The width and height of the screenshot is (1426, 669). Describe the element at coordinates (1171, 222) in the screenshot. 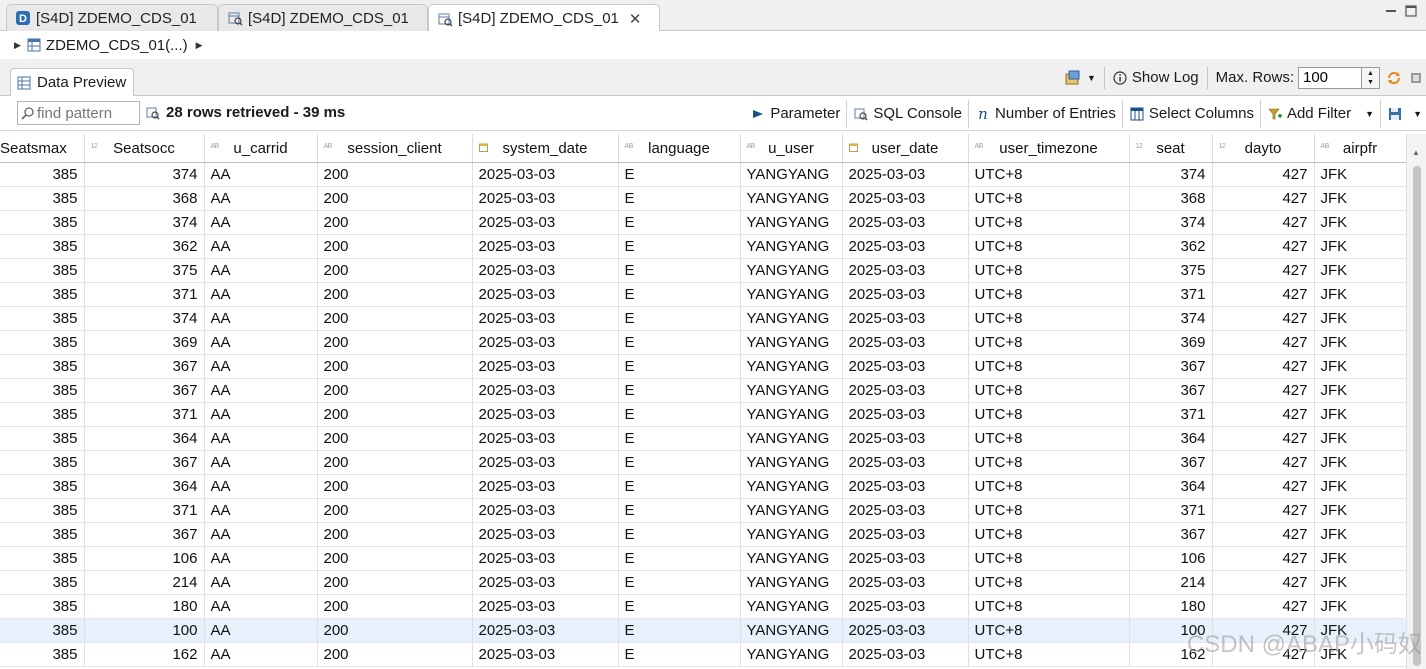

I see `table-cell-seat: 374` at that location.